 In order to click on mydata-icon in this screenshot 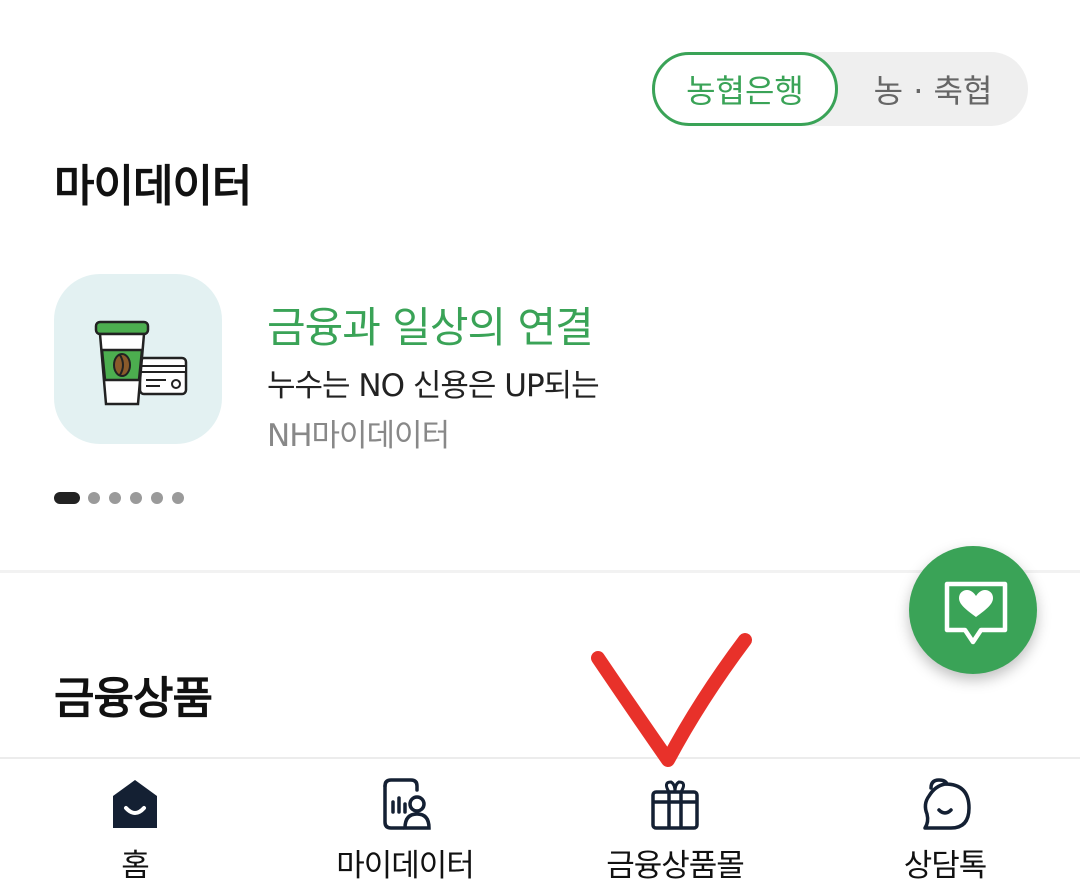, I will do `click(407, 804)`.